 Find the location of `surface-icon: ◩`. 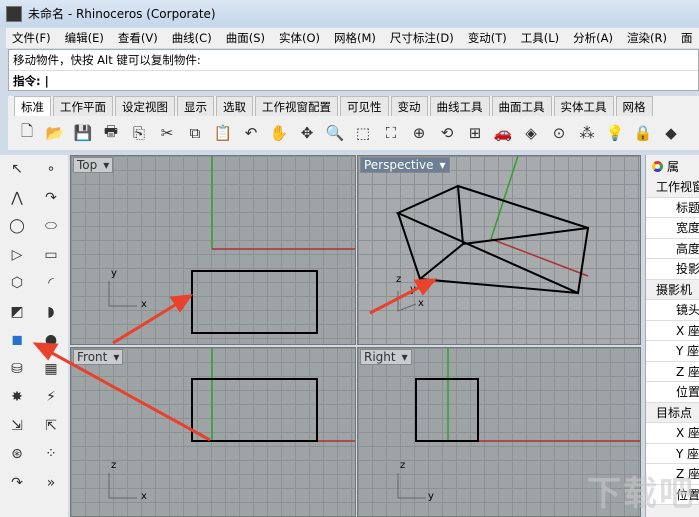

surface-icon: ◩ is located at coordinates (17, 312).